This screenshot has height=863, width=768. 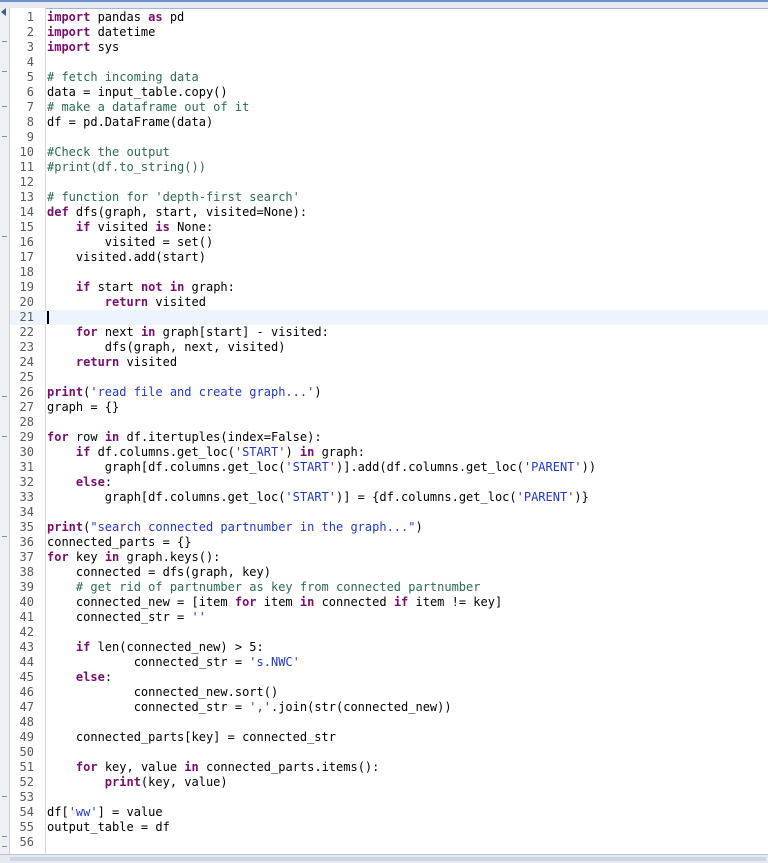 What do you see at coordinates (389, 287) in the screenshot?
I see `code-line: 19 if start not in graph:` at bounding box center [389, 287].